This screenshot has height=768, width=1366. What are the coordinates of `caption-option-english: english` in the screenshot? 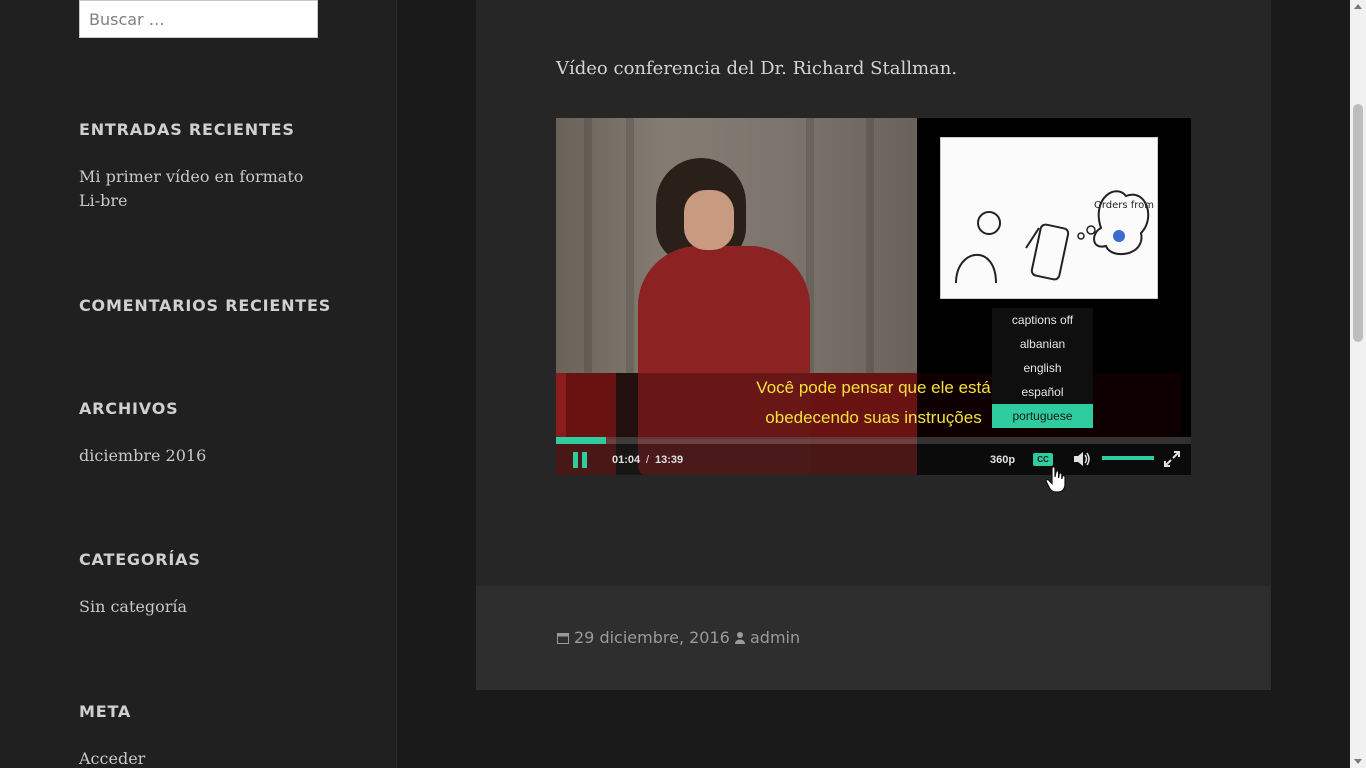 It's located at (1042, 368).